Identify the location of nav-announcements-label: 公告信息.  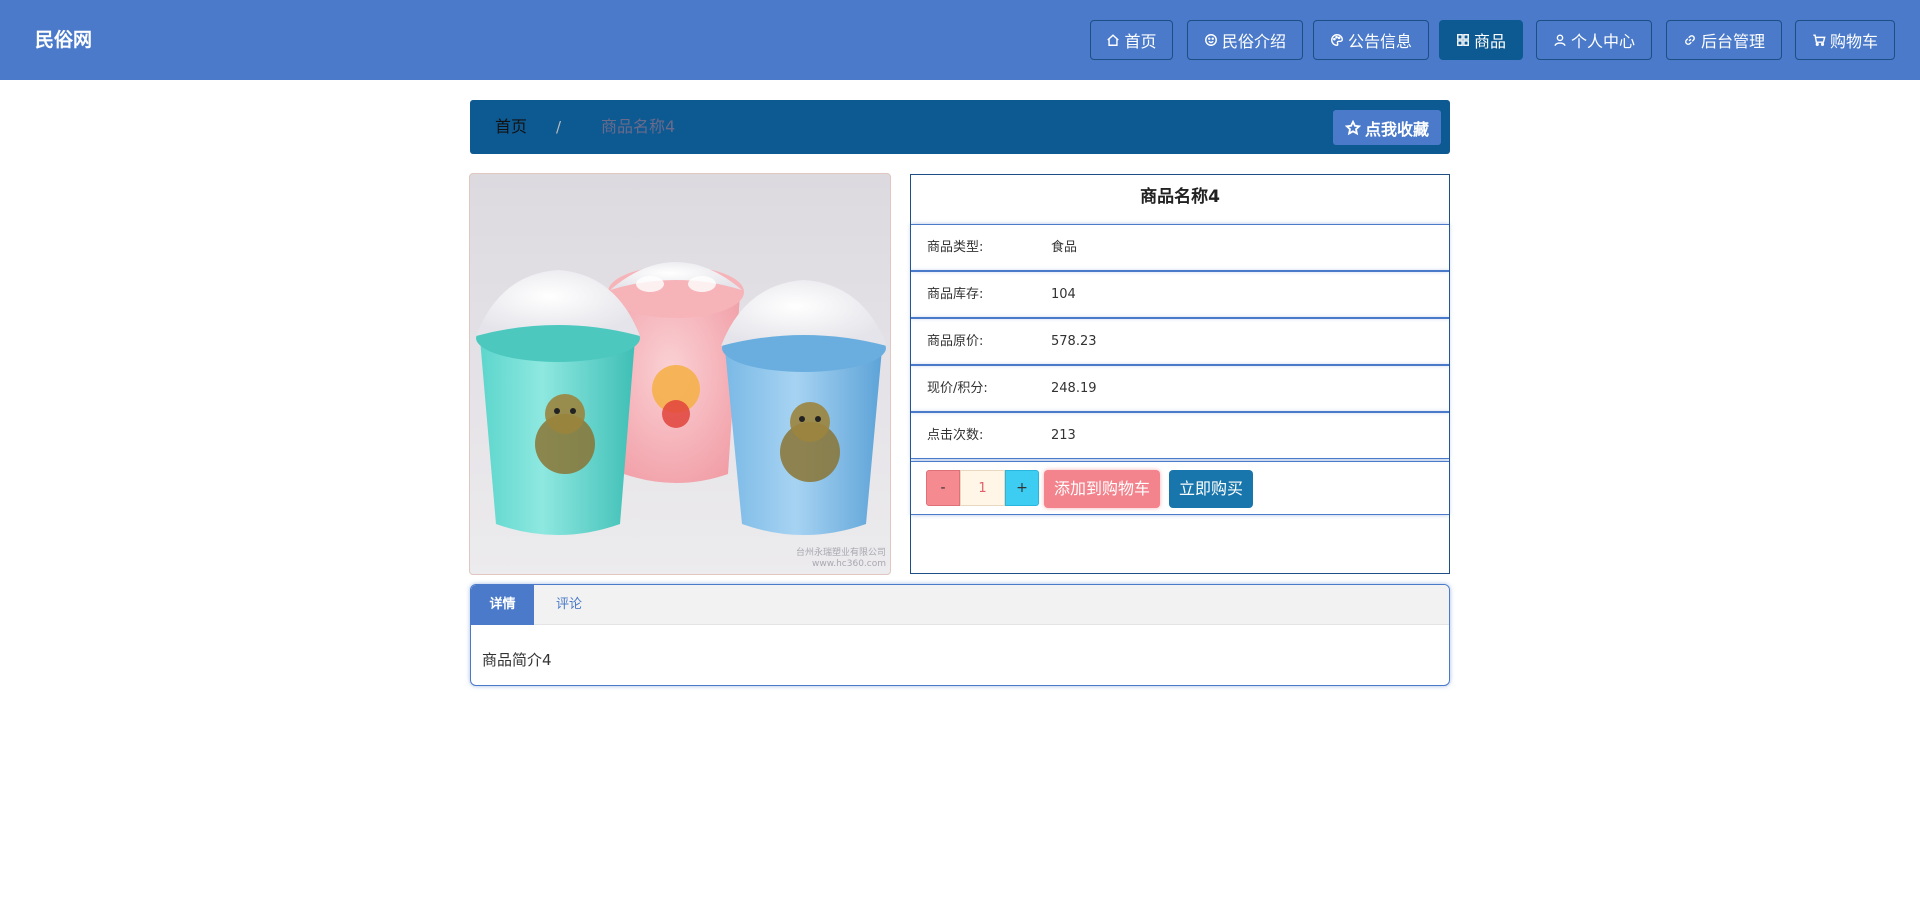
(1379, 41).